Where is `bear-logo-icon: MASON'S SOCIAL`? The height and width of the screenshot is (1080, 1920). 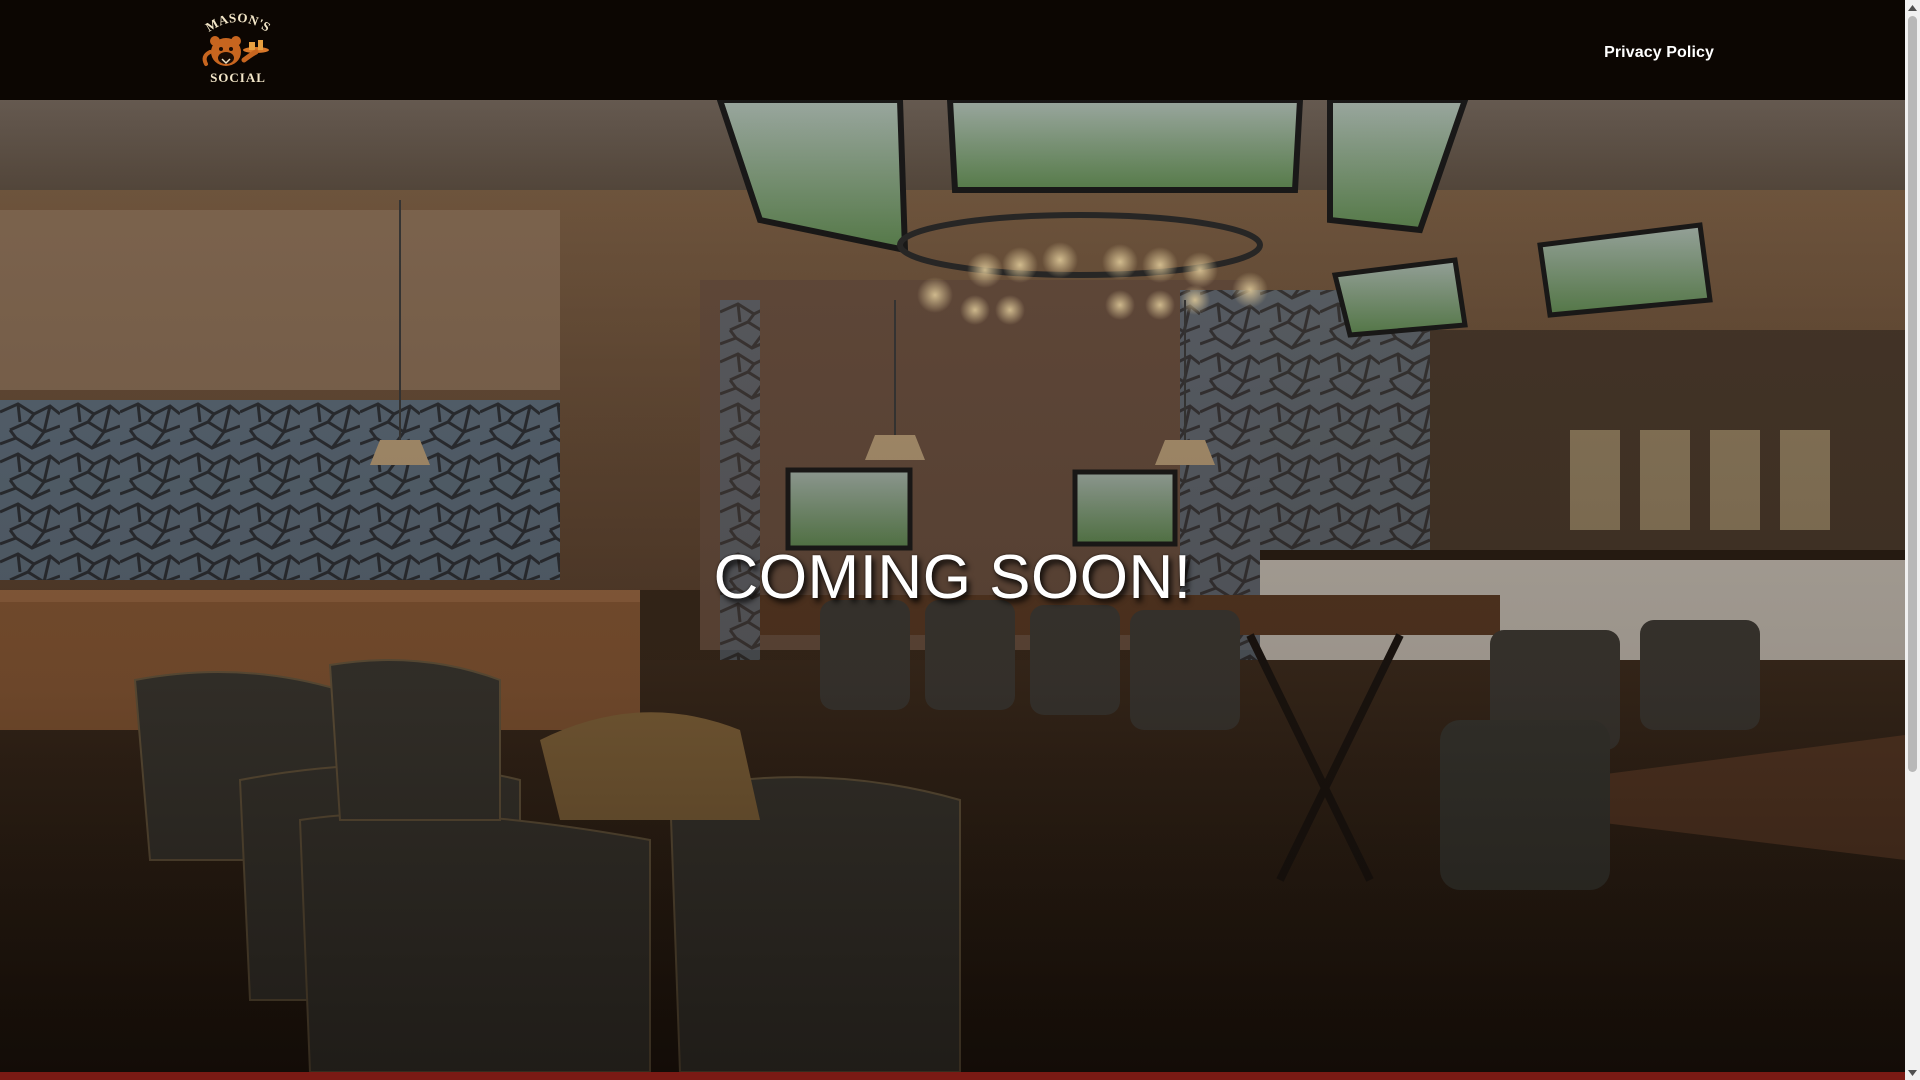
bear-logo-icon: MASON'S SOCIAL is located at coordinates (238, 48).